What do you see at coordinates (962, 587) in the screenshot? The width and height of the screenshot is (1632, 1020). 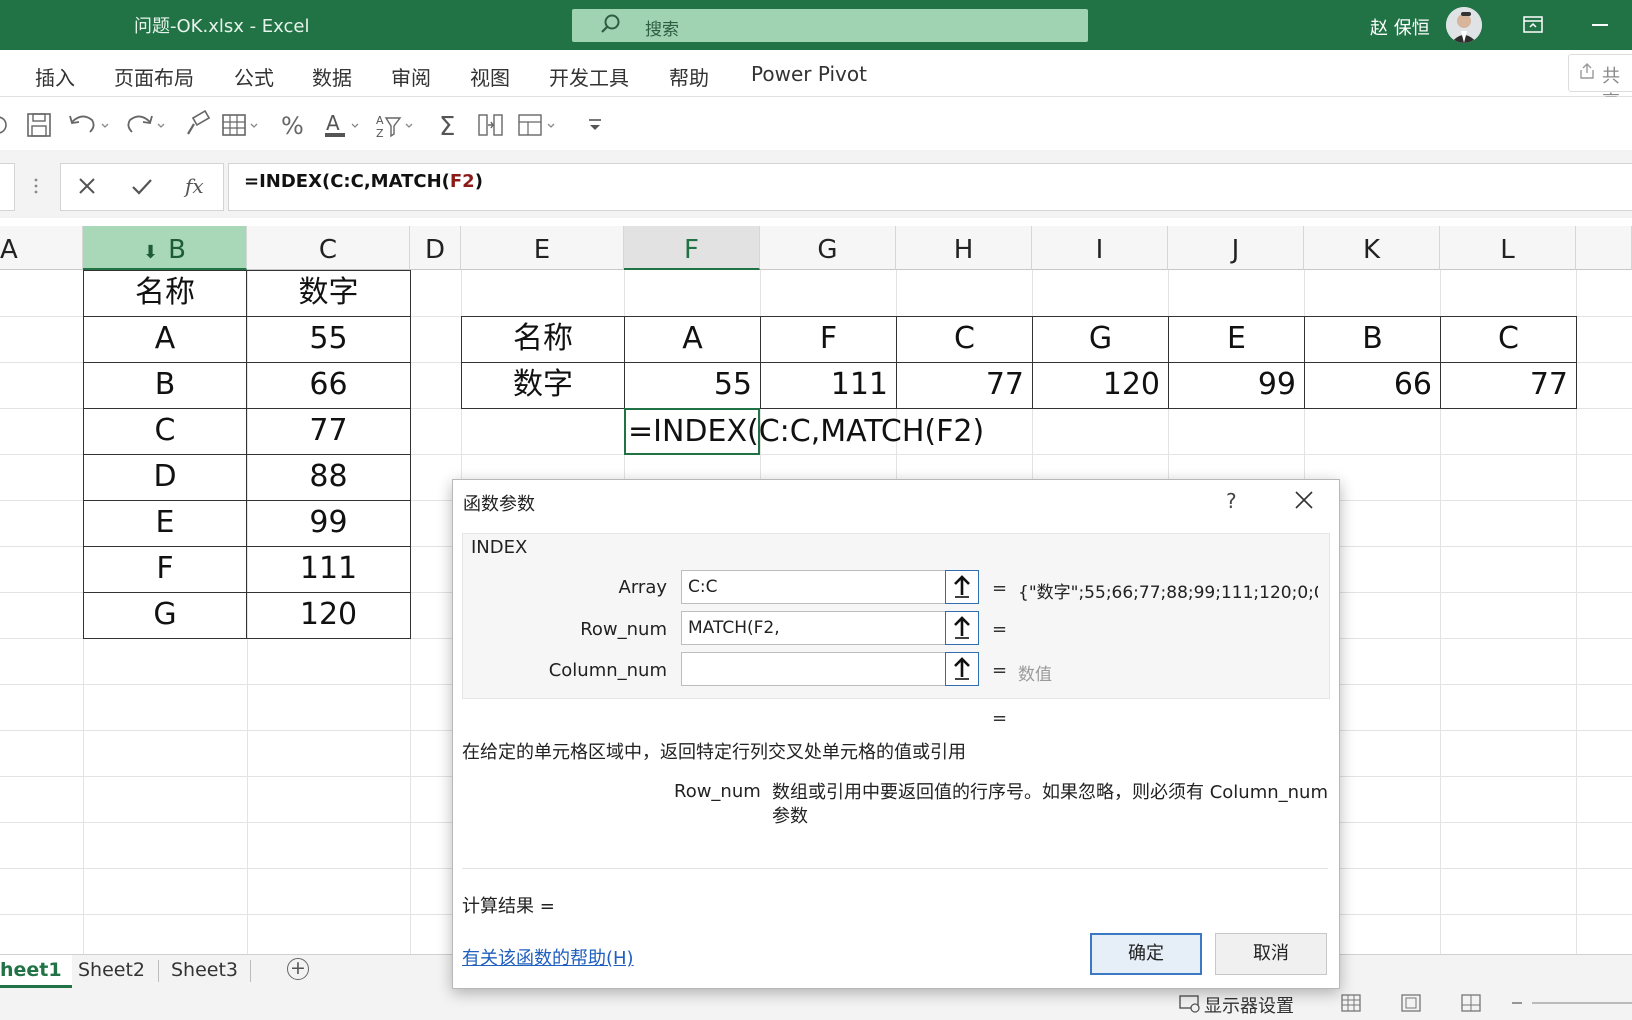 I see `array-collapse-button` at bounding box center [962, 587].